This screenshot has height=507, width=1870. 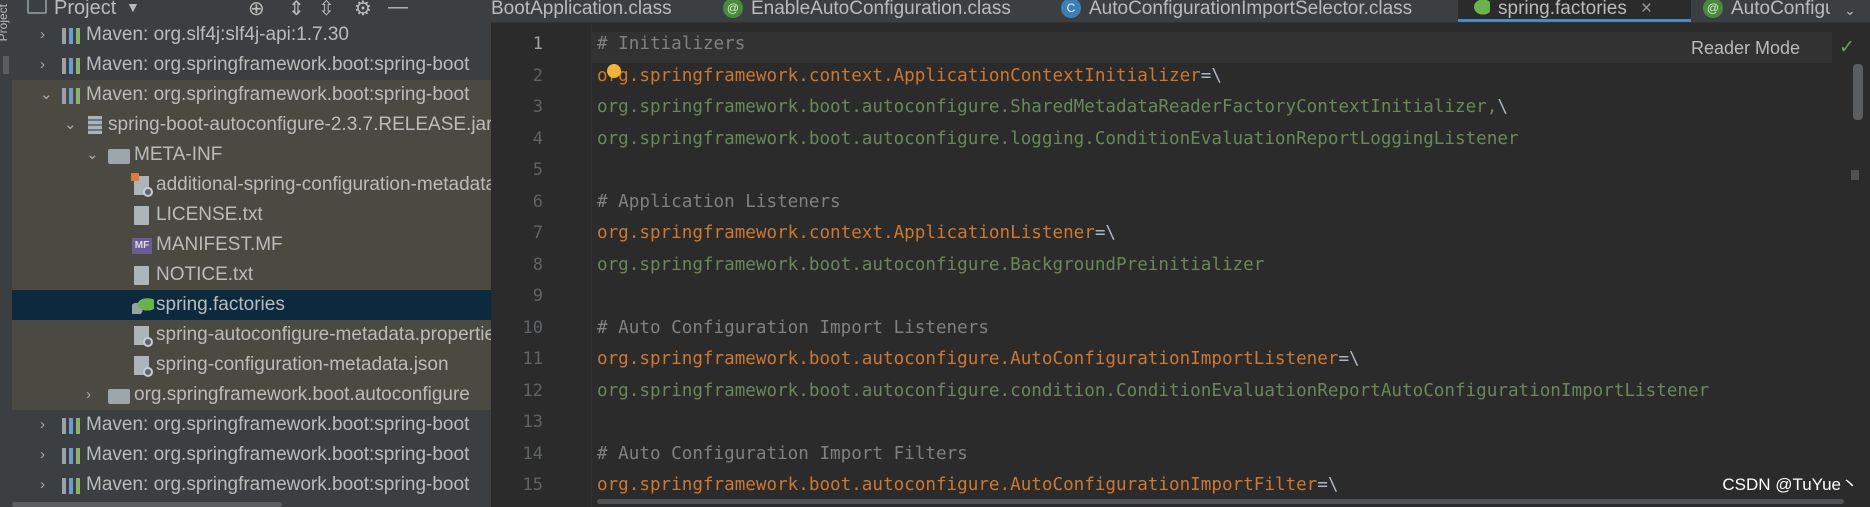 I want to click on tab-auto-configuration: @ AutoConfigur, so click(x=1772, y=11).